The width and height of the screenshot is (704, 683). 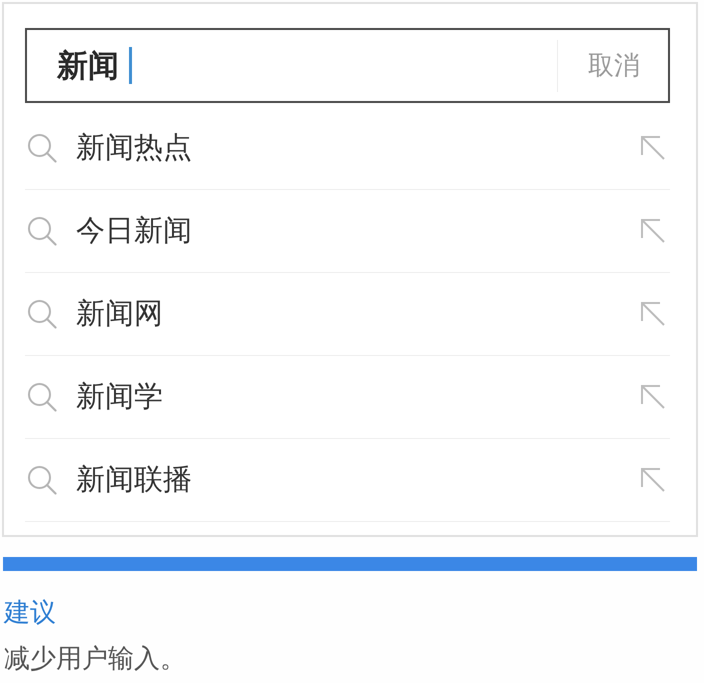 What do you see at coordinates (292, 65) in the screenshot?
I see `search-field: 新闻` at bounding box center [292, 65].